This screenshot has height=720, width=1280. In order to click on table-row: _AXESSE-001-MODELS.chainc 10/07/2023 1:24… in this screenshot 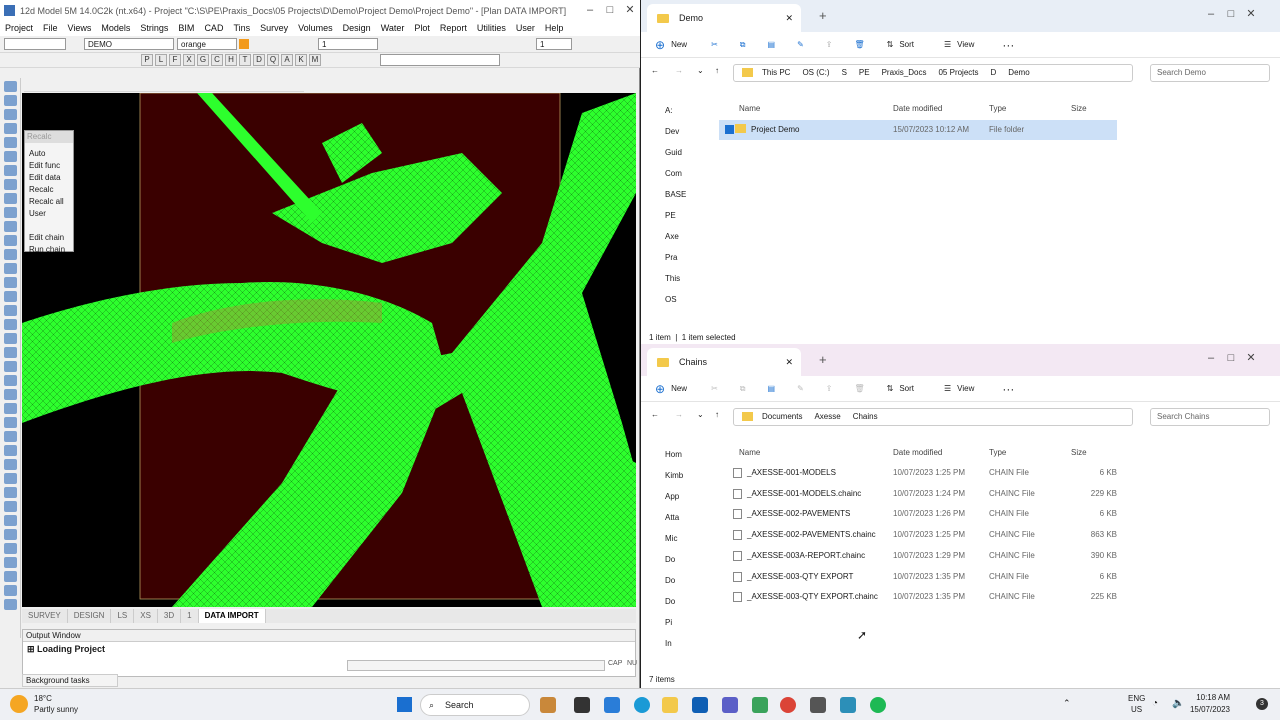, I will do `click(918, 494)`.